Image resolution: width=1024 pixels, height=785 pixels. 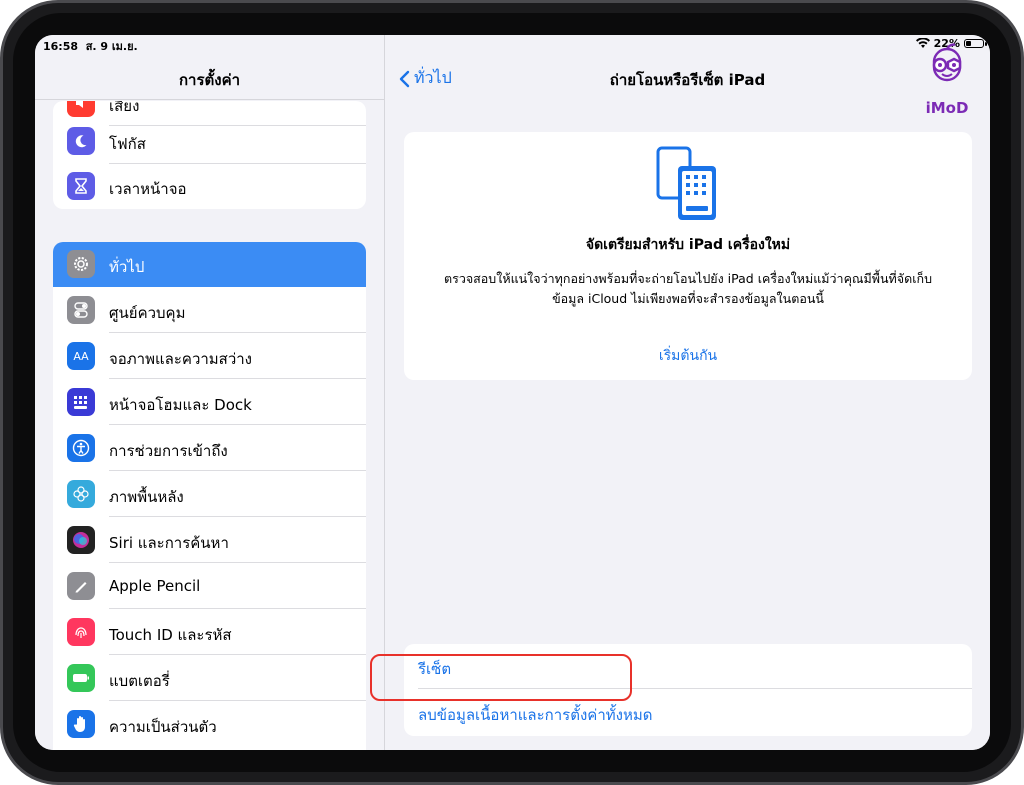 What do you see at coordinates (124, 108) in the screenshot?
I see `sidebar-item-label: เสียง` at bounding box center [124, 108].